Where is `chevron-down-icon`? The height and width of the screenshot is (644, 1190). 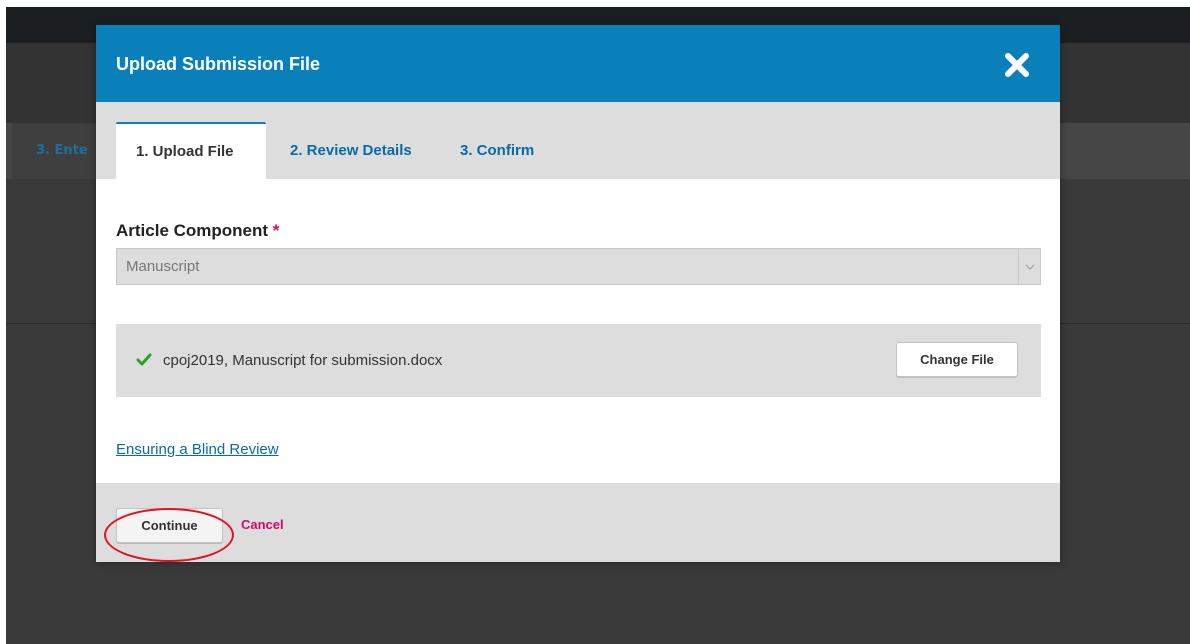 chevron-down-icon is located at coordinates (1029, 266).